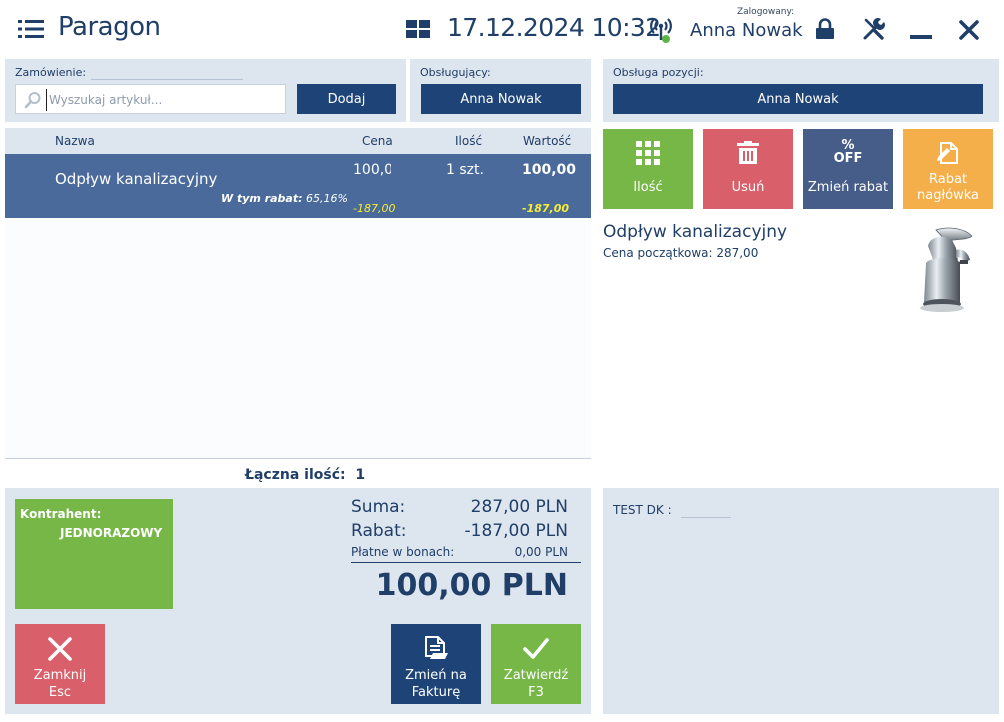  What do you see at coordinates (798, 99) in the screenshot?
I see `position-service-user-button: Anna Nowak` at bounding box center [798, 99].